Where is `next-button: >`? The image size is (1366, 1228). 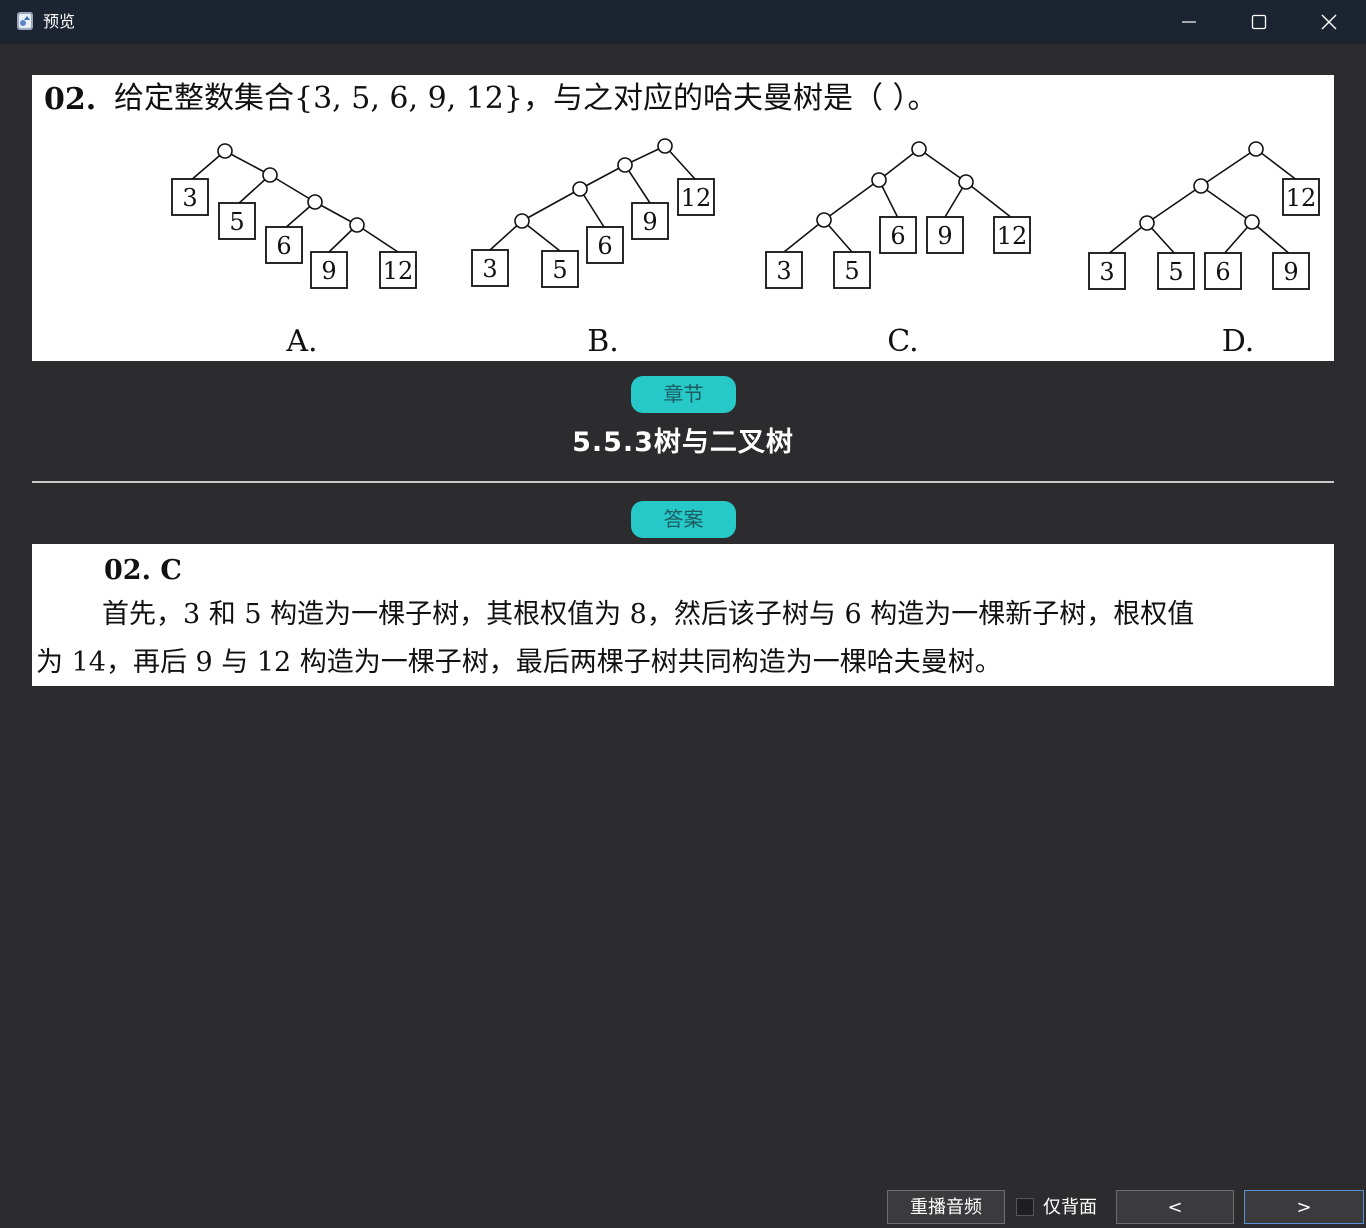
next-button: > is located at coordinates (1304, 1207).